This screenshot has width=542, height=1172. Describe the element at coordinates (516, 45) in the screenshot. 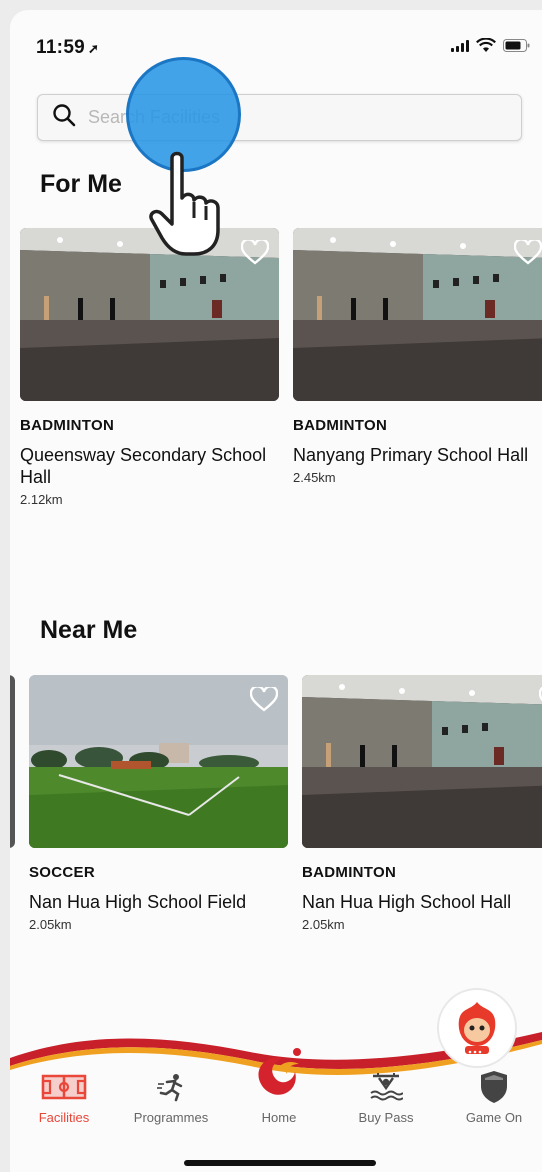

I see `battery-icon` at that location.